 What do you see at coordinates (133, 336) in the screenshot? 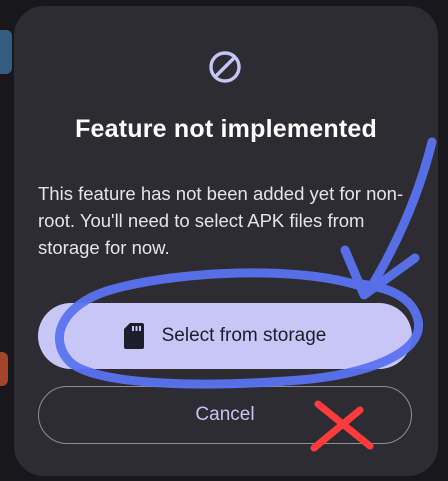
I see `sd-card-icon` at bounding box center [133, 336].